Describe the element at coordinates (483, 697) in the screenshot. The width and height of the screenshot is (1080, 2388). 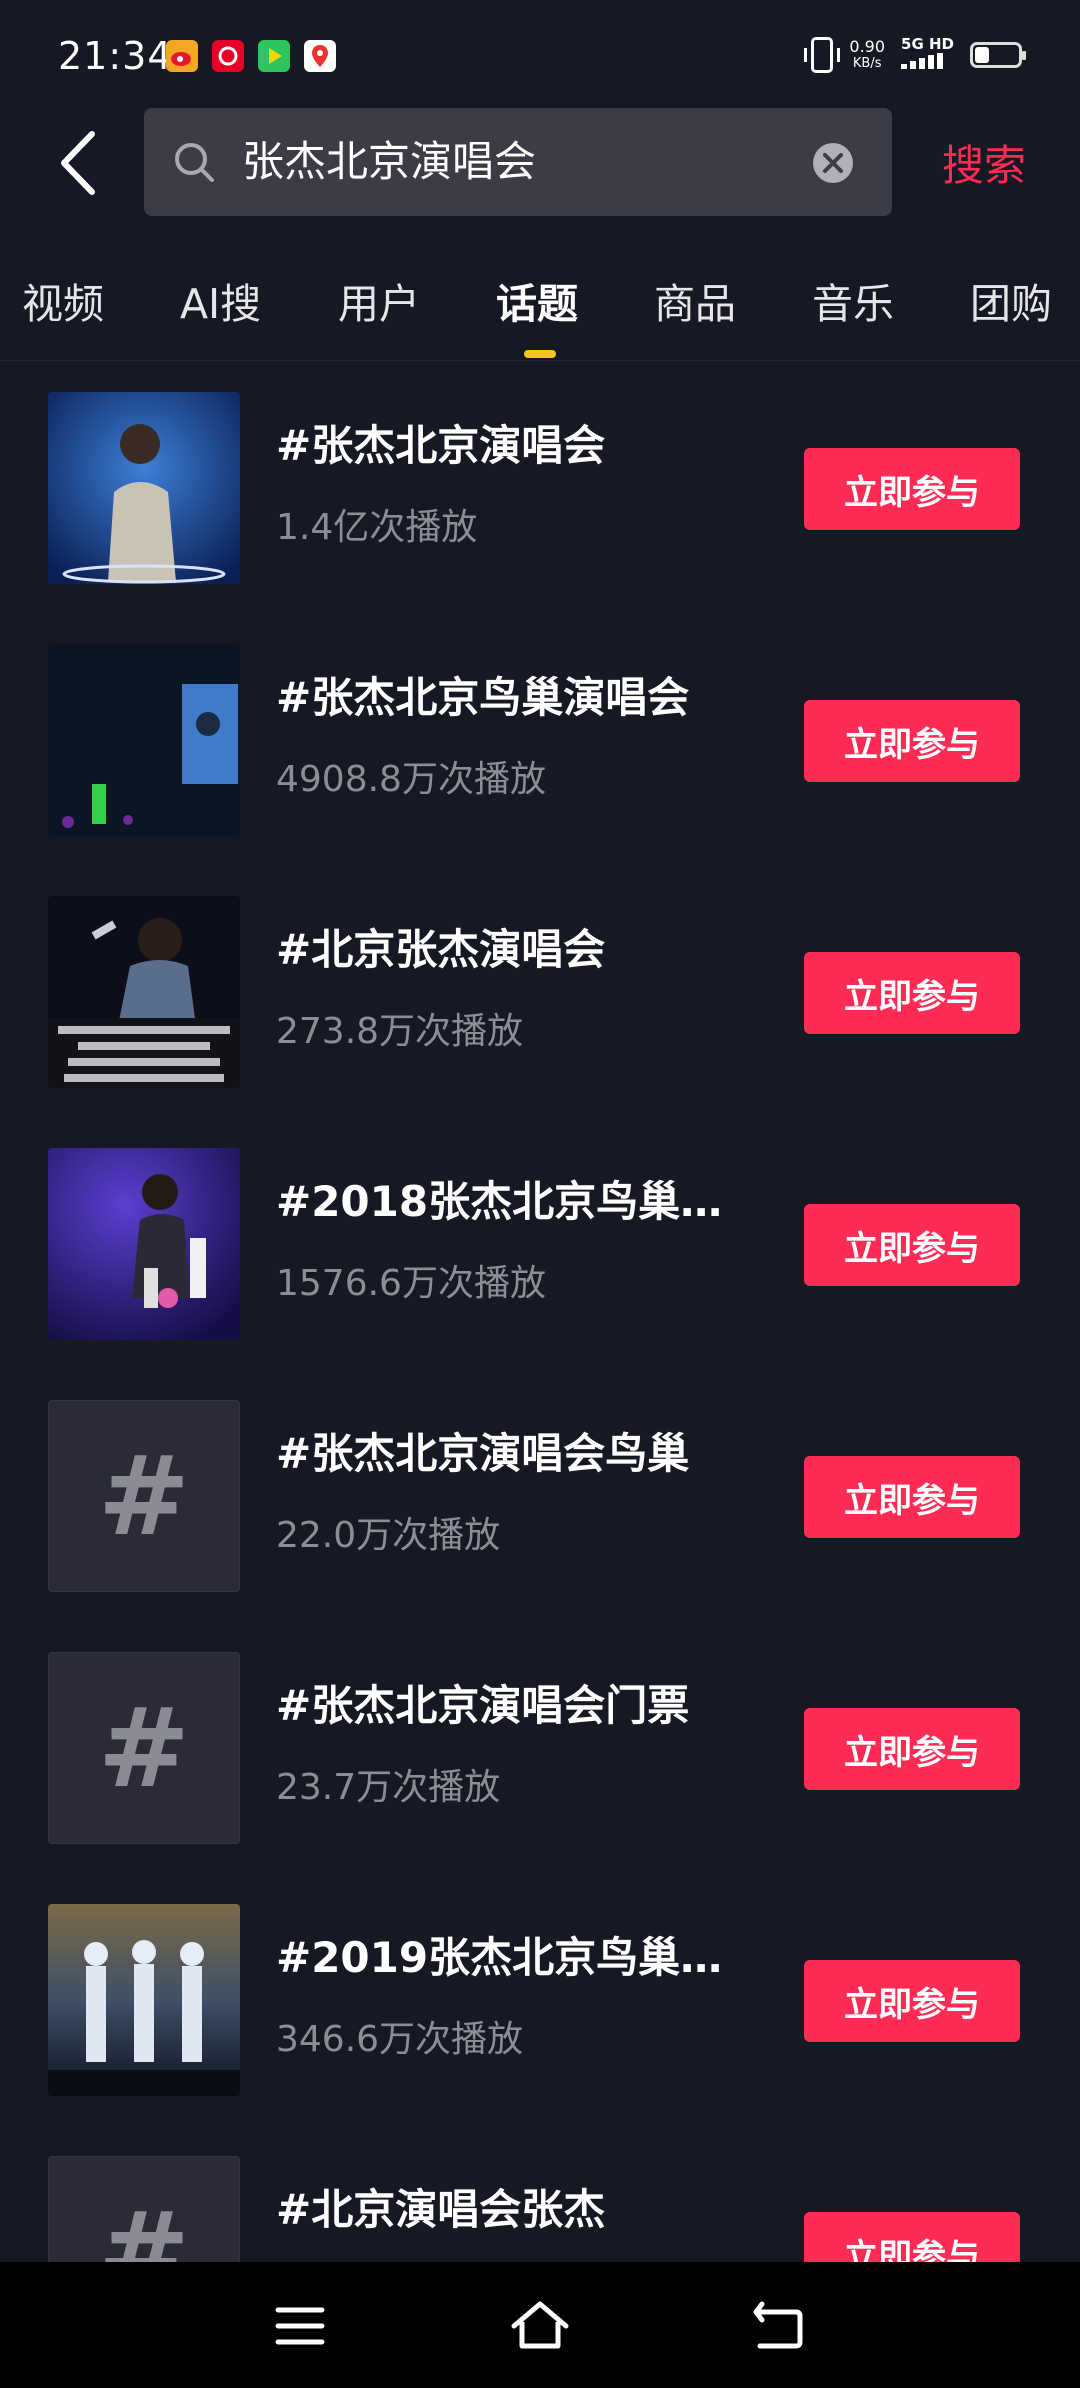
I see `topic-title: #张杰北京鸟巢演唱会` at that location.